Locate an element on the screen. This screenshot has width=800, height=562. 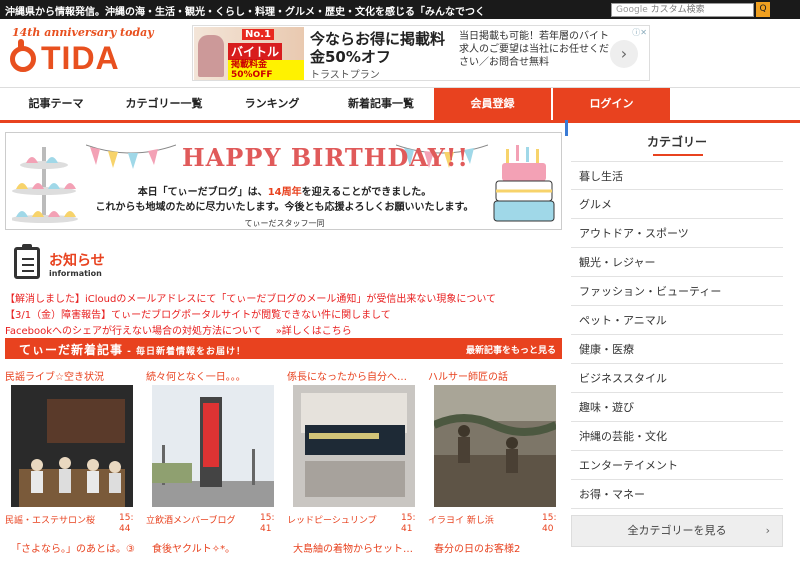
search-button: Q is located at coordinates (763, 9).